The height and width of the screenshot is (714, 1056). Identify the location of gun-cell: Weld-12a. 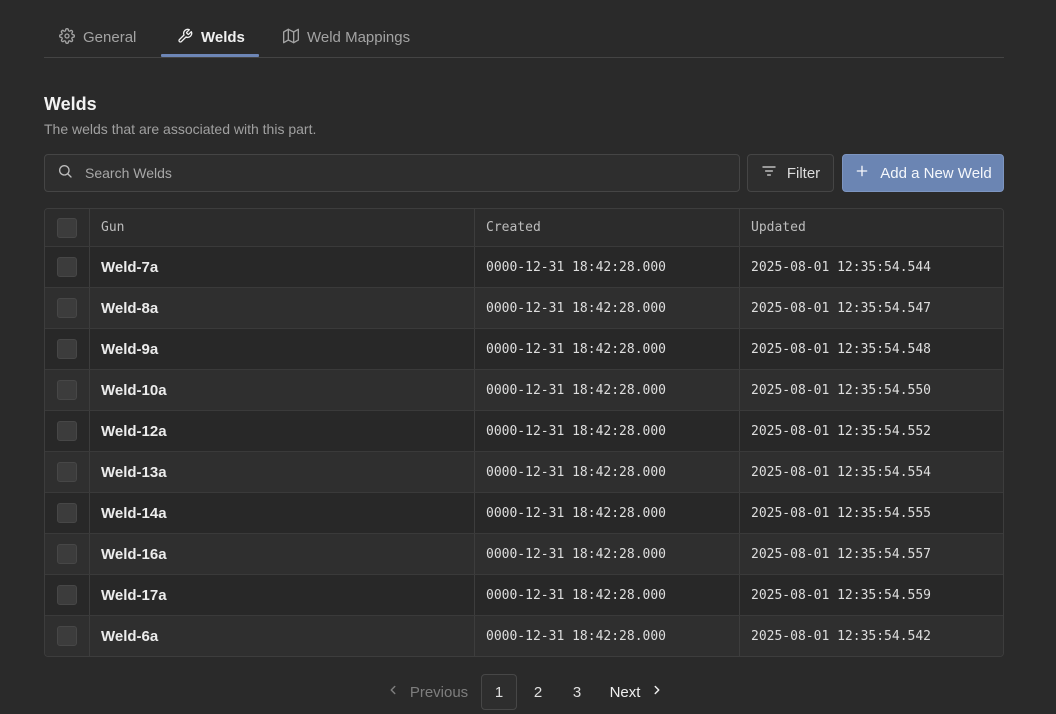
(282, 431).